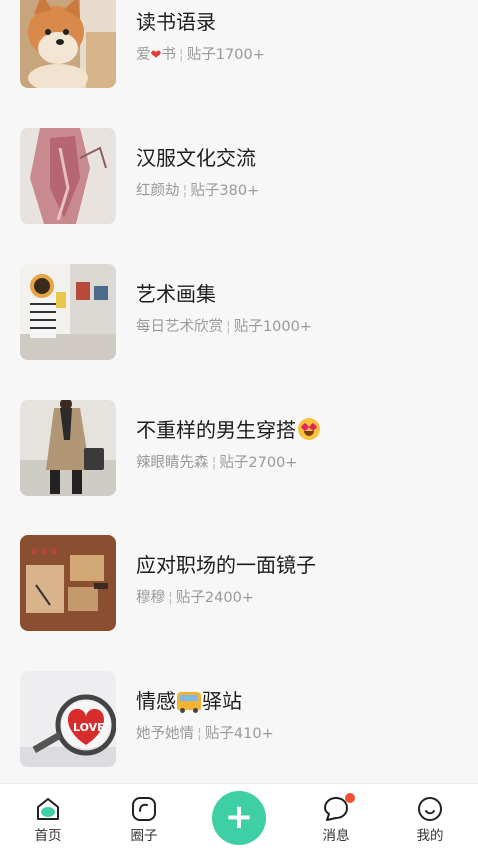 The height and width of the screenshot is (850, 478). I want to click on group-meta: 穆穆 ¦ 贴子2400+, so click(195, 598).